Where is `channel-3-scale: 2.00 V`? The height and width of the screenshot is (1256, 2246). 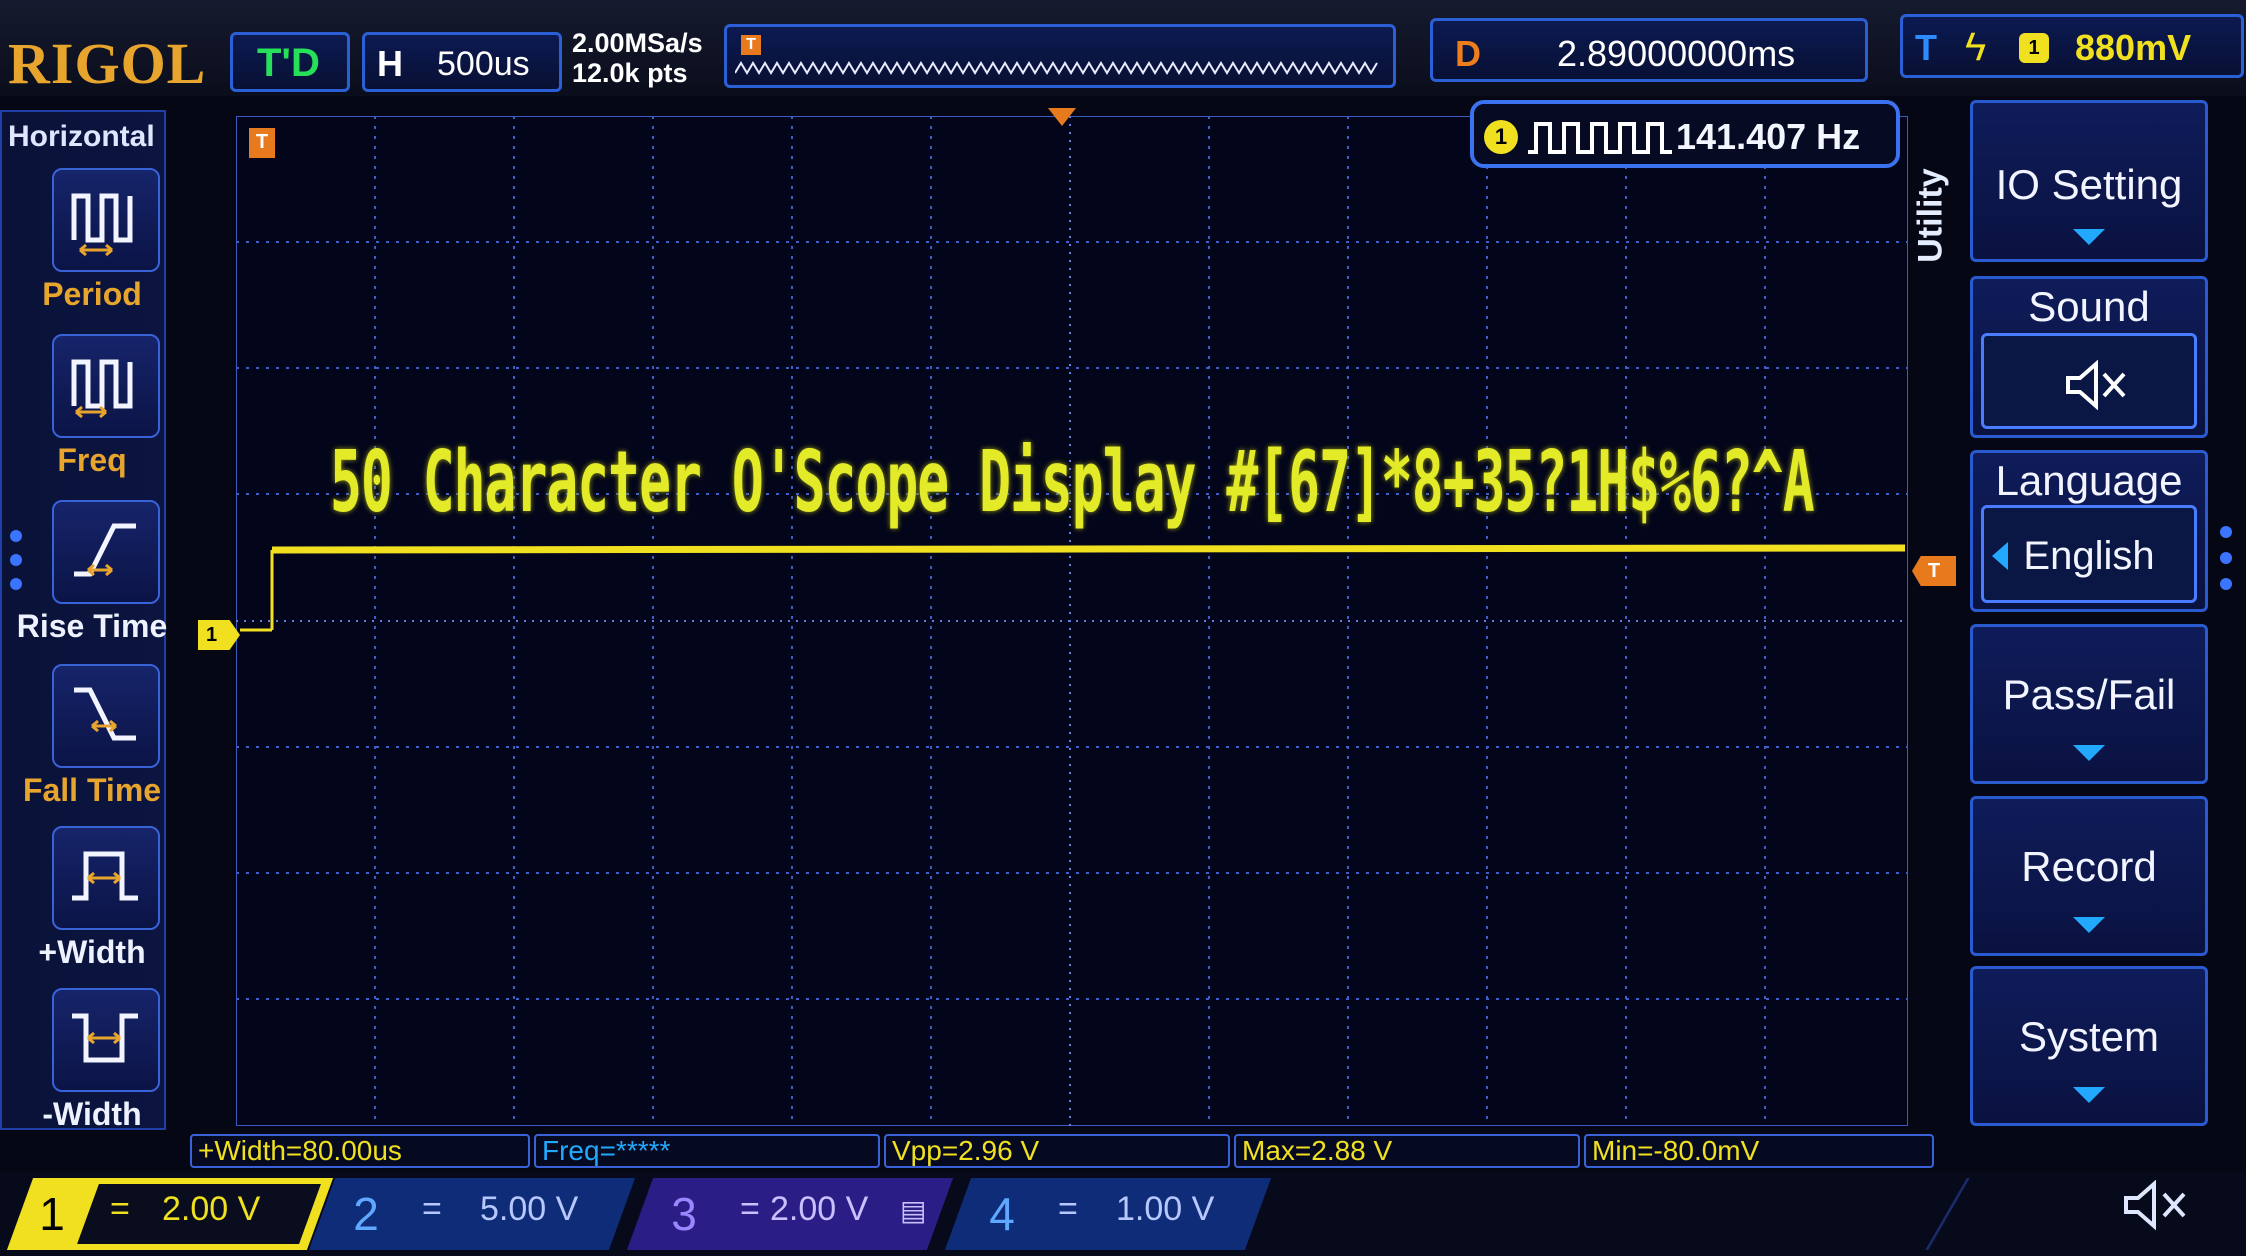
channel-3-scale: 2.00 V is located at coordinates (819, 1209).